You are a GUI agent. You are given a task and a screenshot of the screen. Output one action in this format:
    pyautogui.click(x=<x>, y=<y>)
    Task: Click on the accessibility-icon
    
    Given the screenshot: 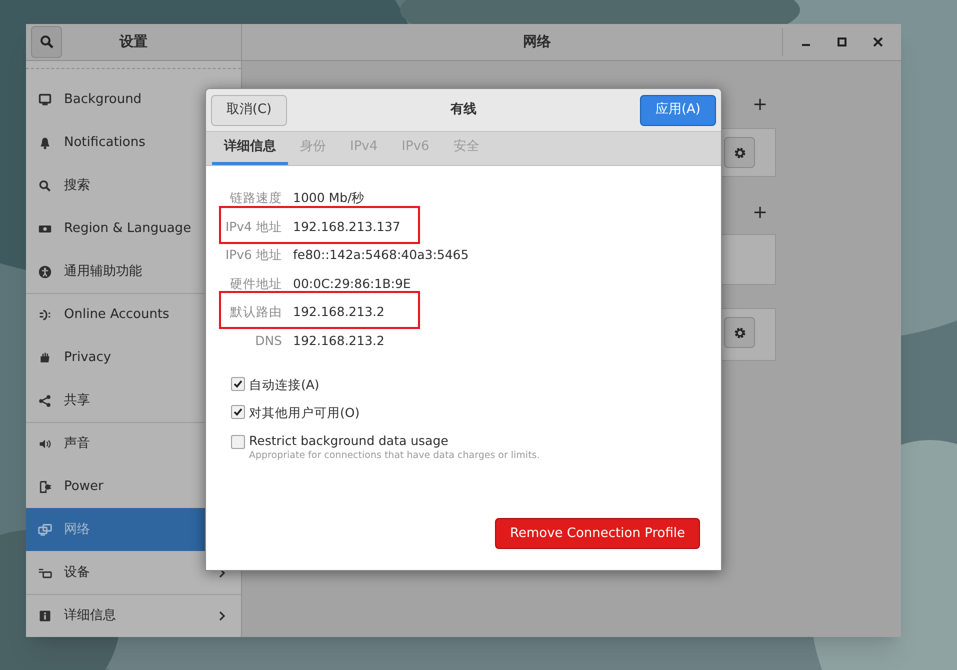 What is the action you would take?
    pyautogui.click(x=45, y=271)
    